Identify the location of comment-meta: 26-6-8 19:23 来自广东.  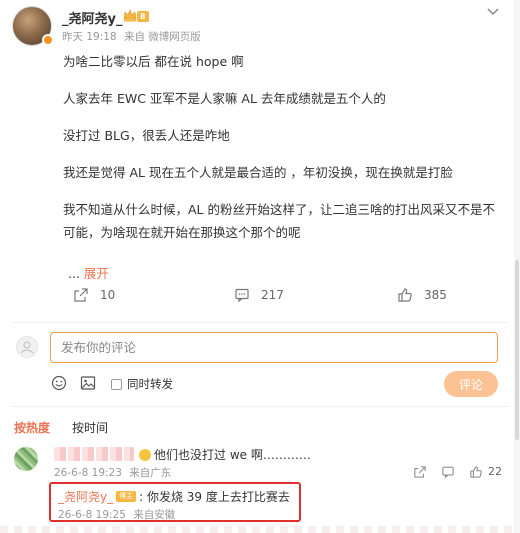
(114, 472).